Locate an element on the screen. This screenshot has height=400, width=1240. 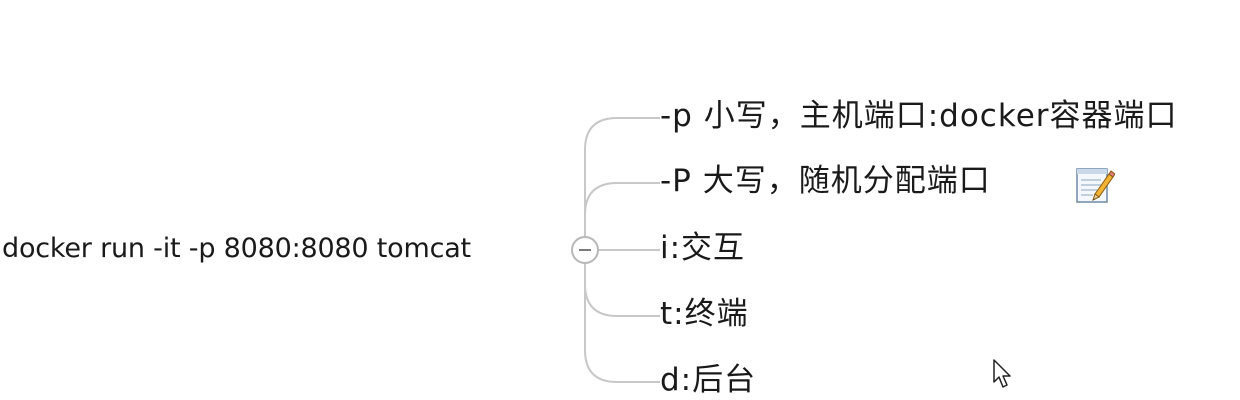
central-topic: docker run -it -p 8080:8080 tomcat is located at coordinates (236, 248).